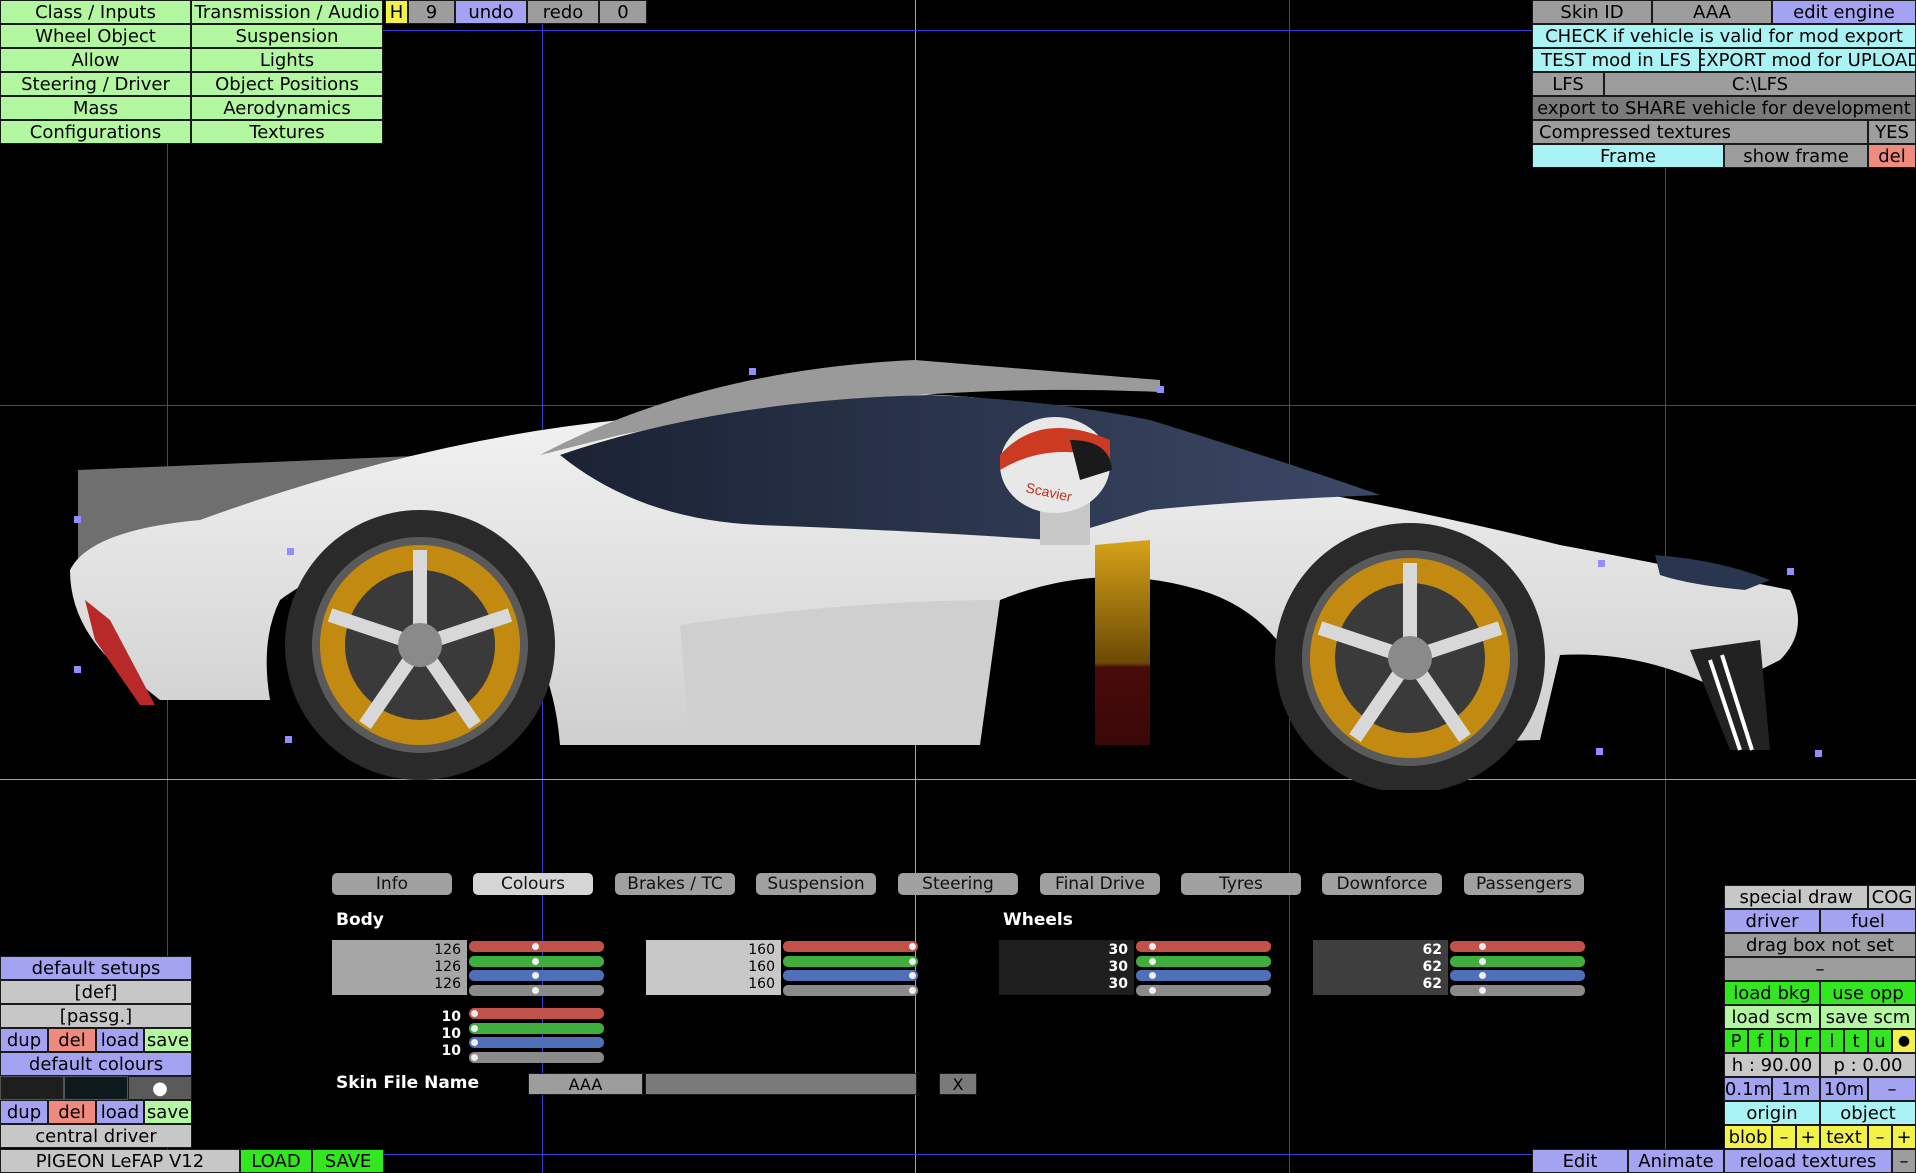 The width and height of the screenshot is (1916, 1173). I want to click on view-l-button: l, so click(1832, 1041).